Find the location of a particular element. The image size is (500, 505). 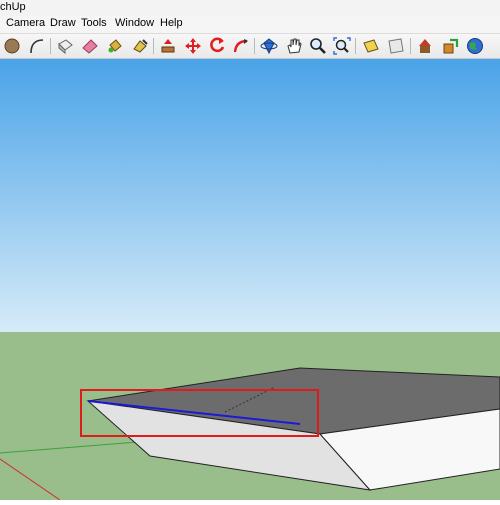

menu-bar: Camera Draw Tools Window Help is located at coordinates (250, 25).